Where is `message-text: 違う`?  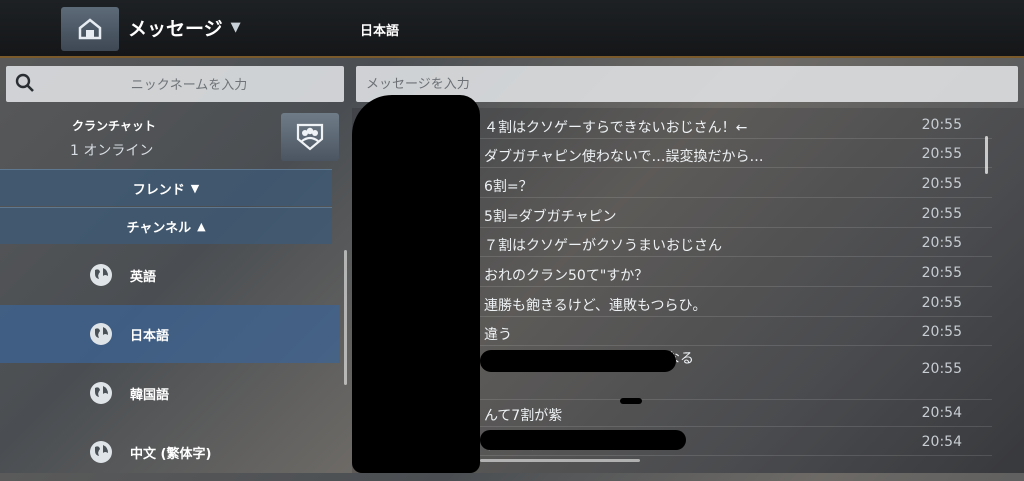
message-text: 違う is located at coordinates (498, 335).